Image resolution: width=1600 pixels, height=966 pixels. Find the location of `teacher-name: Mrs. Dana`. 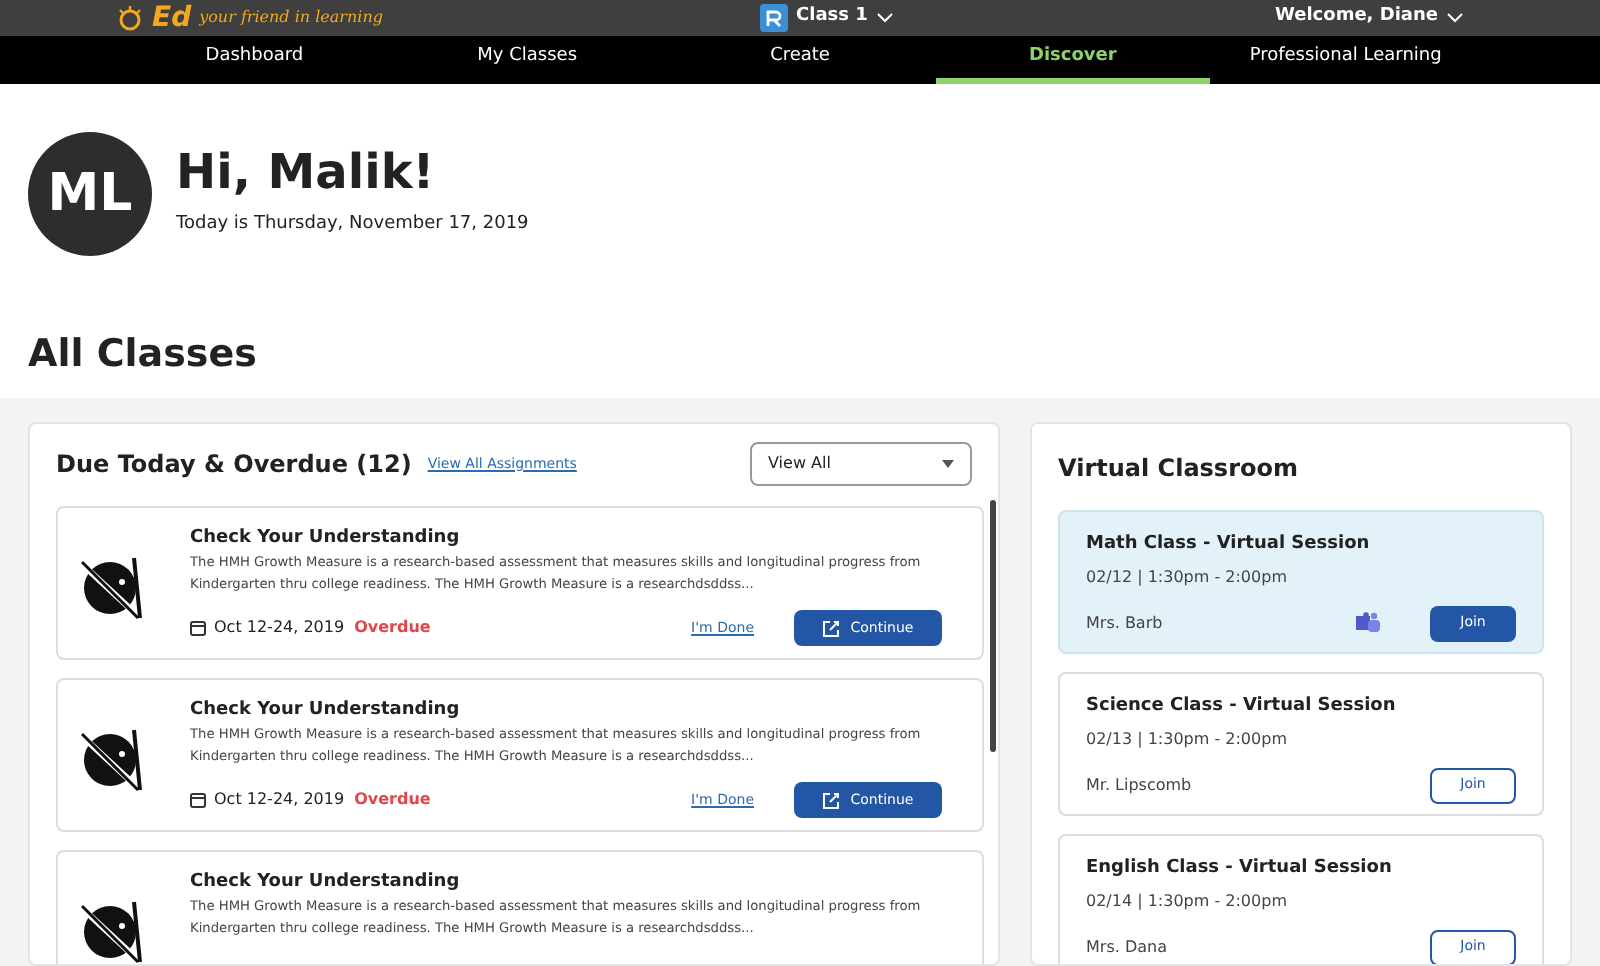

teacher-name: Mrs. Dana is located at coordinates (1126, 947).